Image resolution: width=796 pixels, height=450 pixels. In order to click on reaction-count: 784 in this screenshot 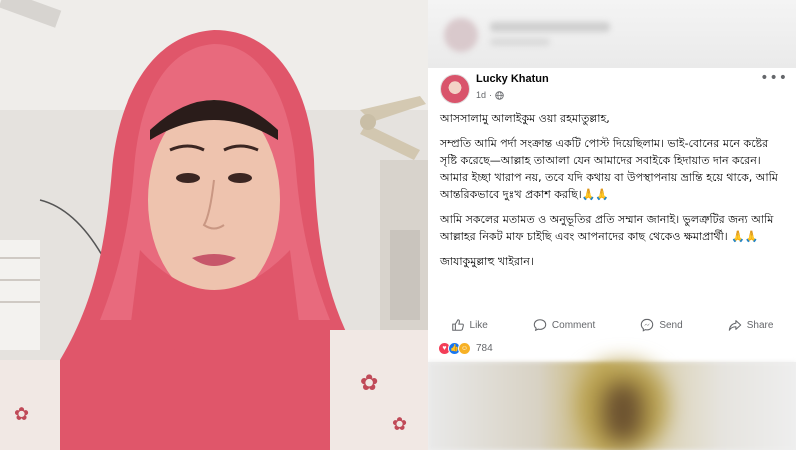, I will do `click(484, 348)`.